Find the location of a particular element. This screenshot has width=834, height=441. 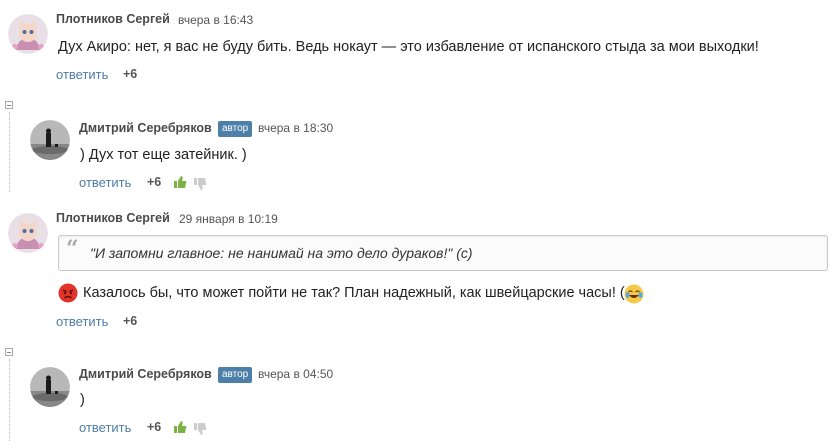

comment-date: 29 января в 10:19 is located at coordinates (228, 219).